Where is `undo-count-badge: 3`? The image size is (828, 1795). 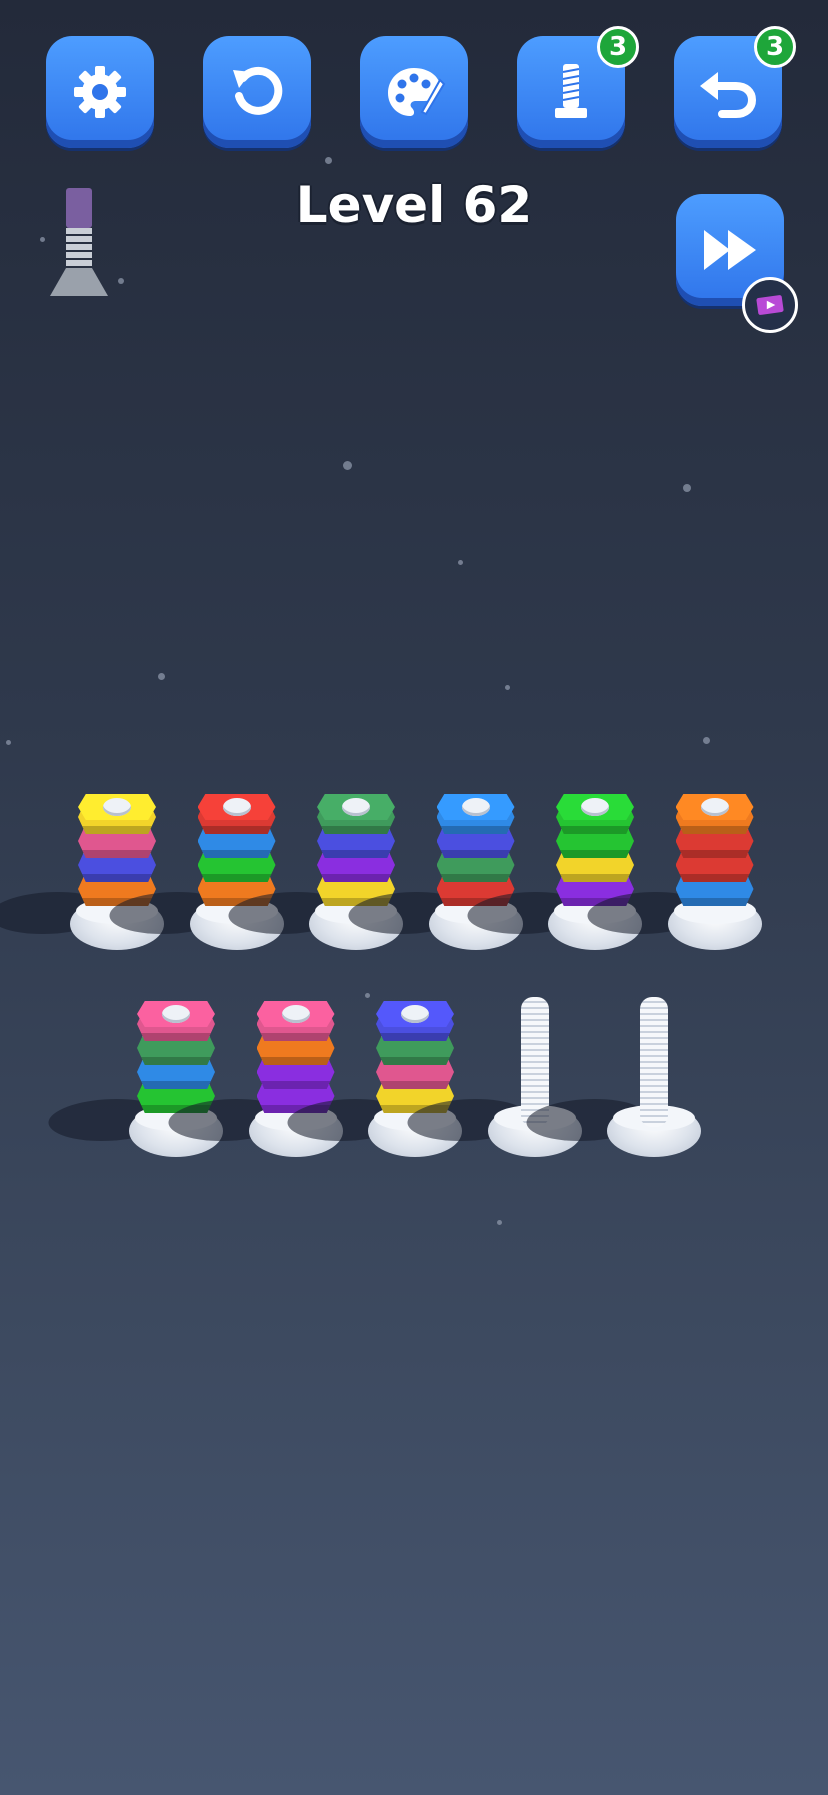
undo-count-badge: 3 is located at coordinates (775, 47).